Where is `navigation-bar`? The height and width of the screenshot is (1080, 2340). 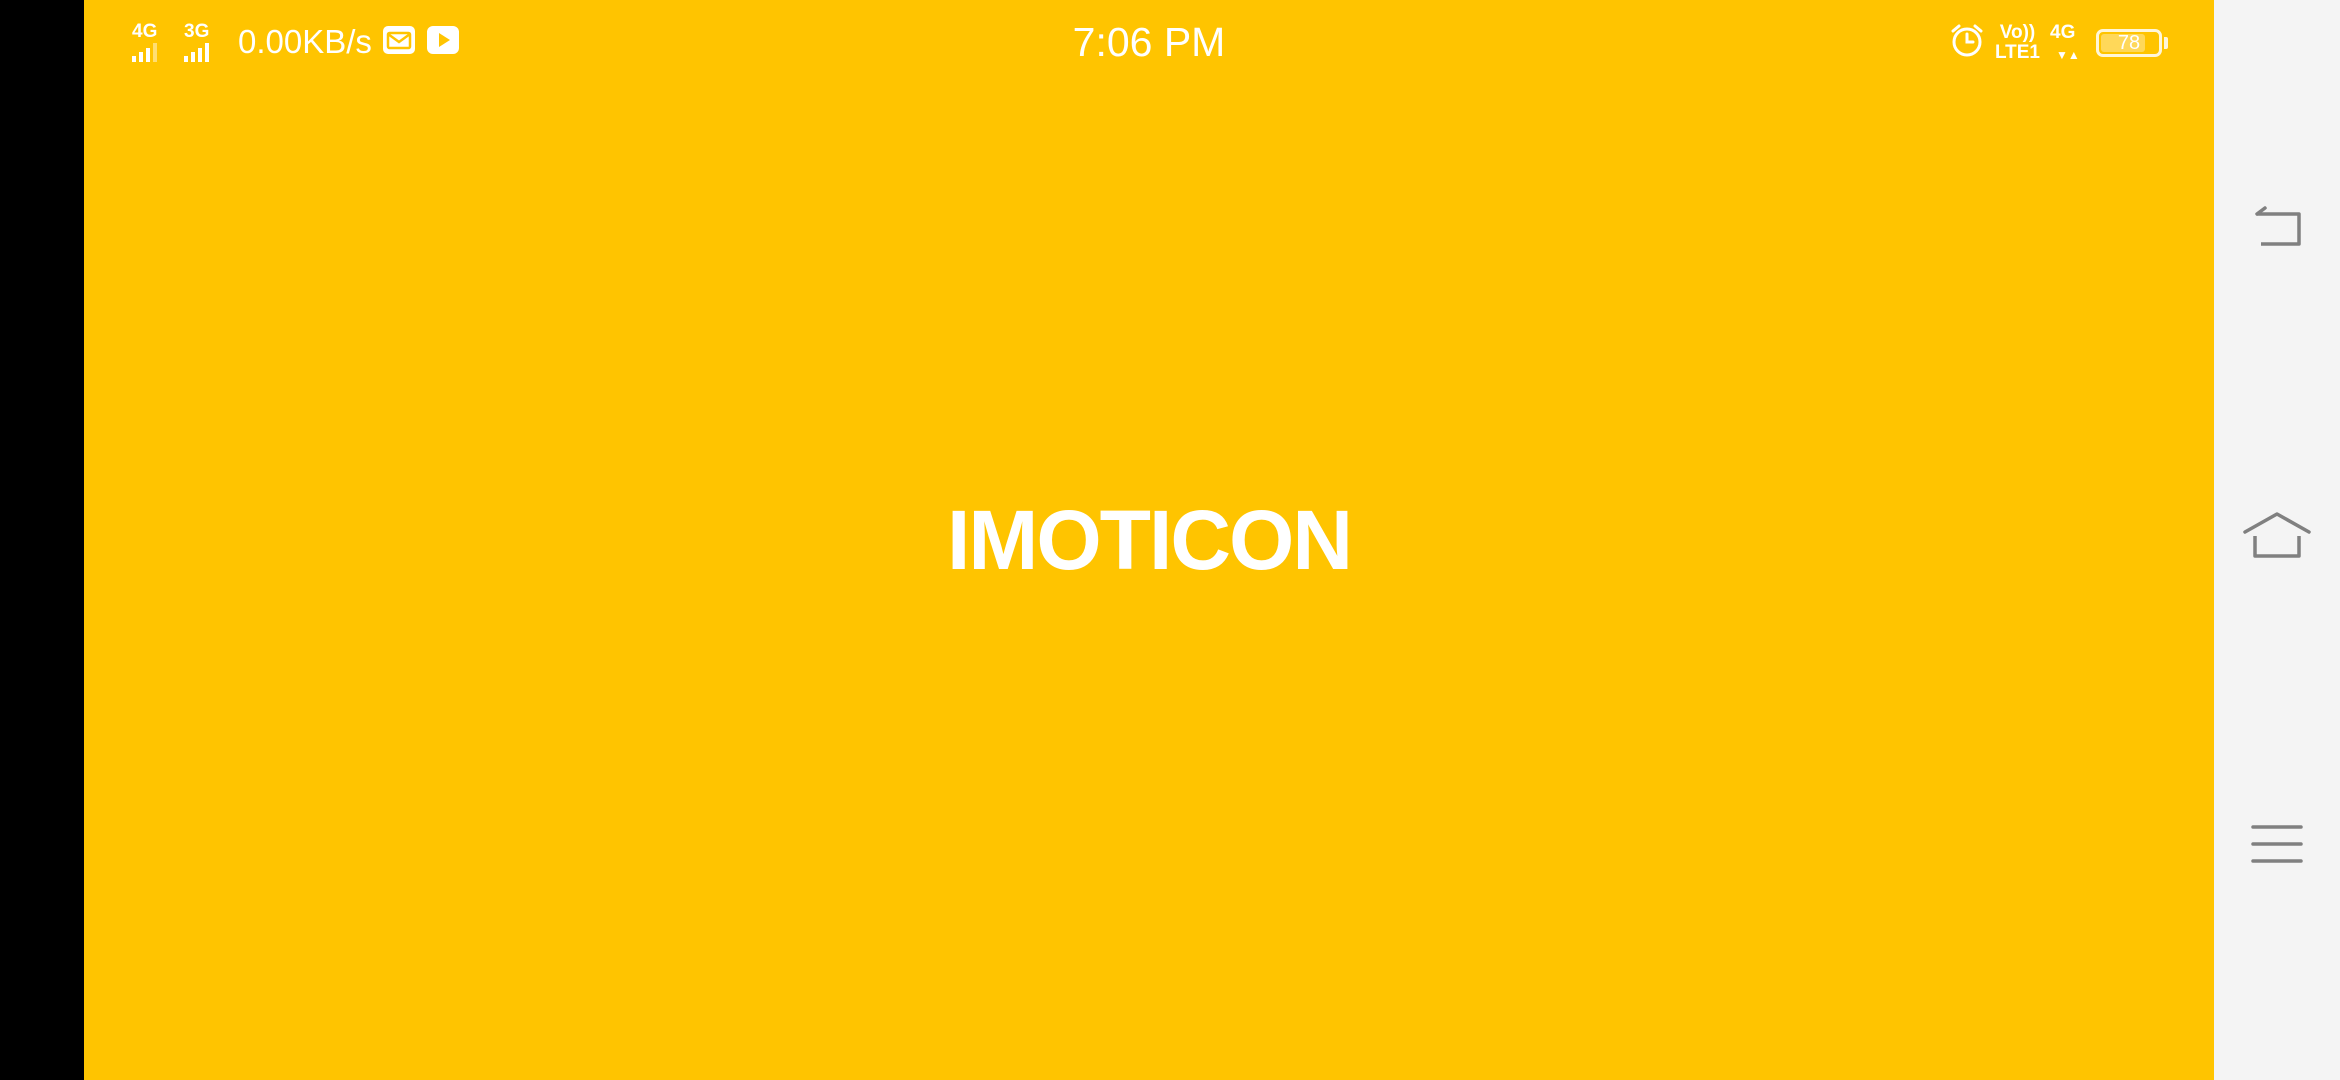
navigation-bar is located at coordinates (2277, 540).